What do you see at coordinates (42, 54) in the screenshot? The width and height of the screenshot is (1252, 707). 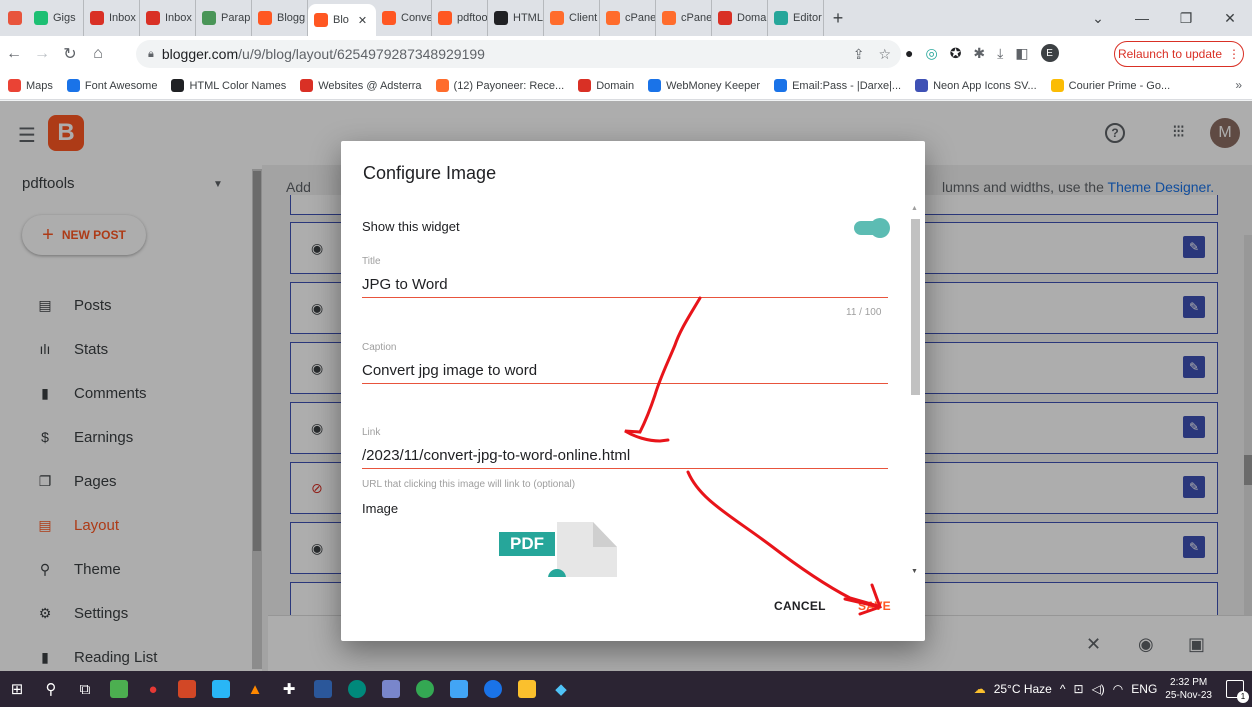 I see `forward-icon: →` at bounding box center [42, 54].